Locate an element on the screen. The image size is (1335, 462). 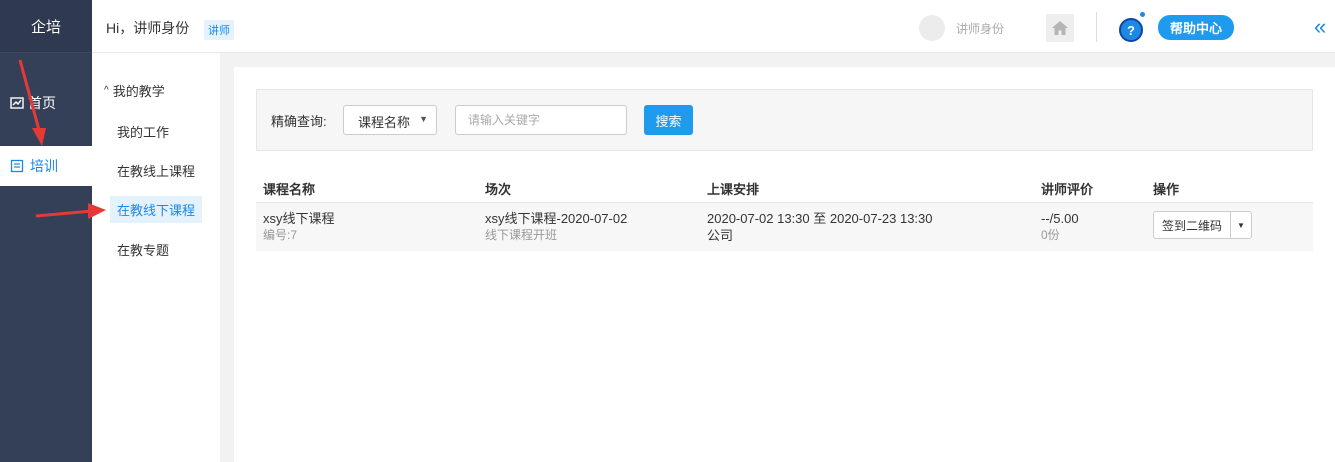
session-name: xsy线下课程-2020-07-02 is located at coordinates (556, 218).